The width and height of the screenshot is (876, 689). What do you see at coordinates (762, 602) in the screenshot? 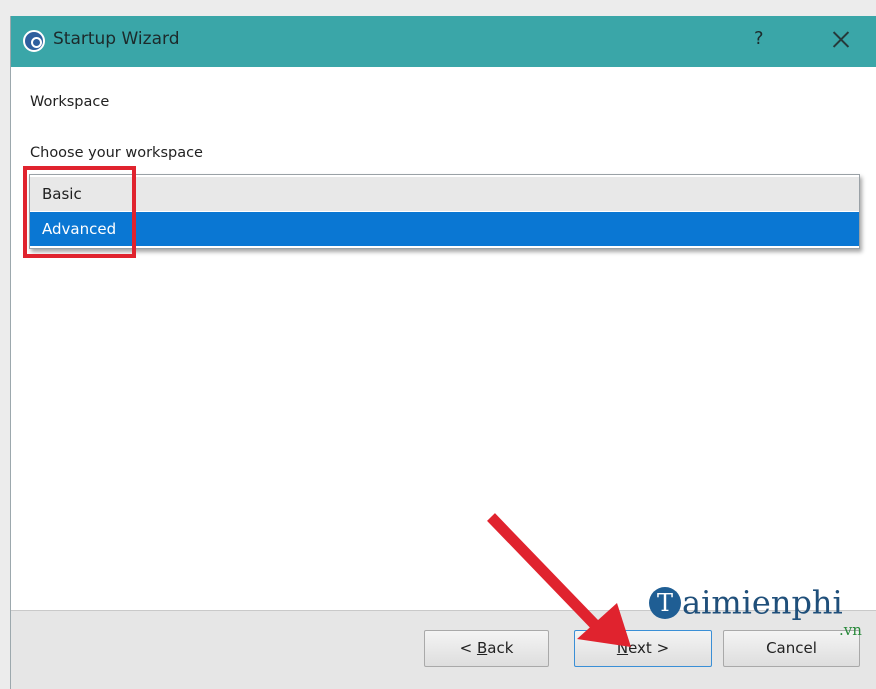
I see `watermark-word: aimienphi` at bounding box center [762, 602].